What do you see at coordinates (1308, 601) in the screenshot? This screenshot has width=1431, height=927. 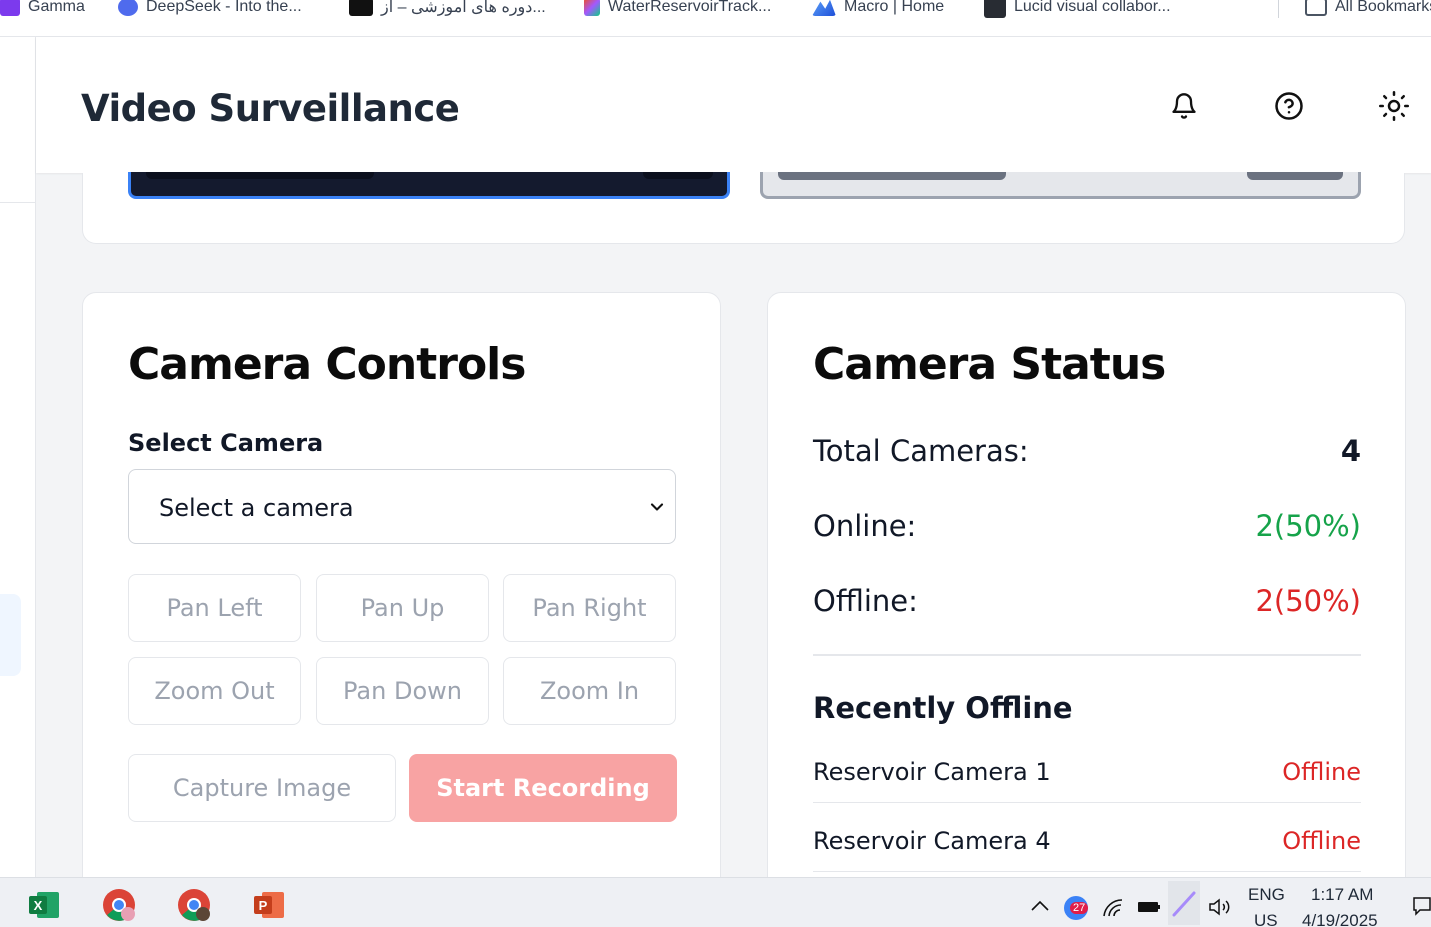 I see `offline-value: 2(50%)` at bounding box center [1308, 601].